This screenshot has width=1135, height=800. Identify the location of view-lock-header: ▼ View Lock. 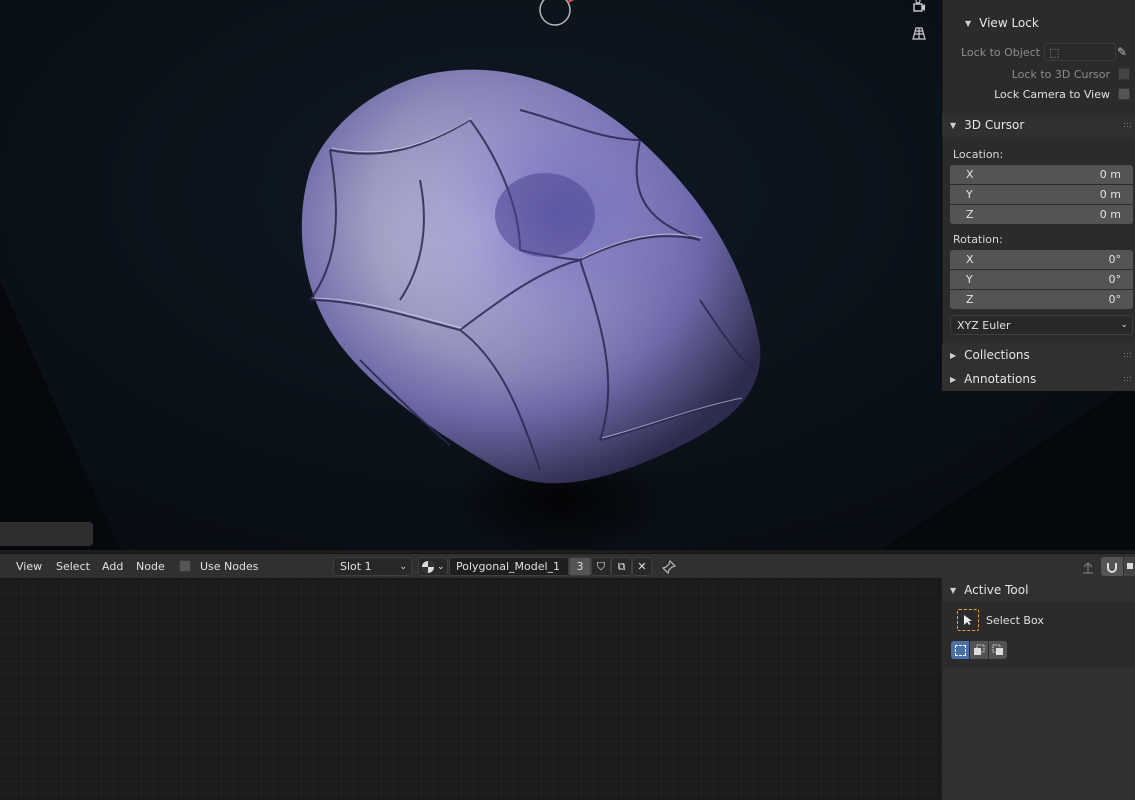
(1039, 23).